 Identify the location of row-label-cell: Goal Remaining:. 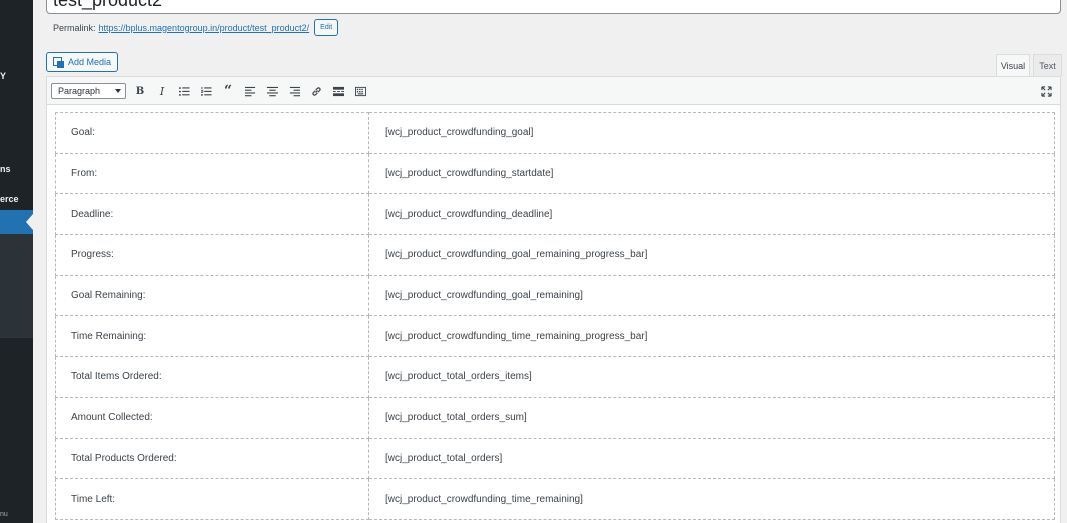
(212, 295).